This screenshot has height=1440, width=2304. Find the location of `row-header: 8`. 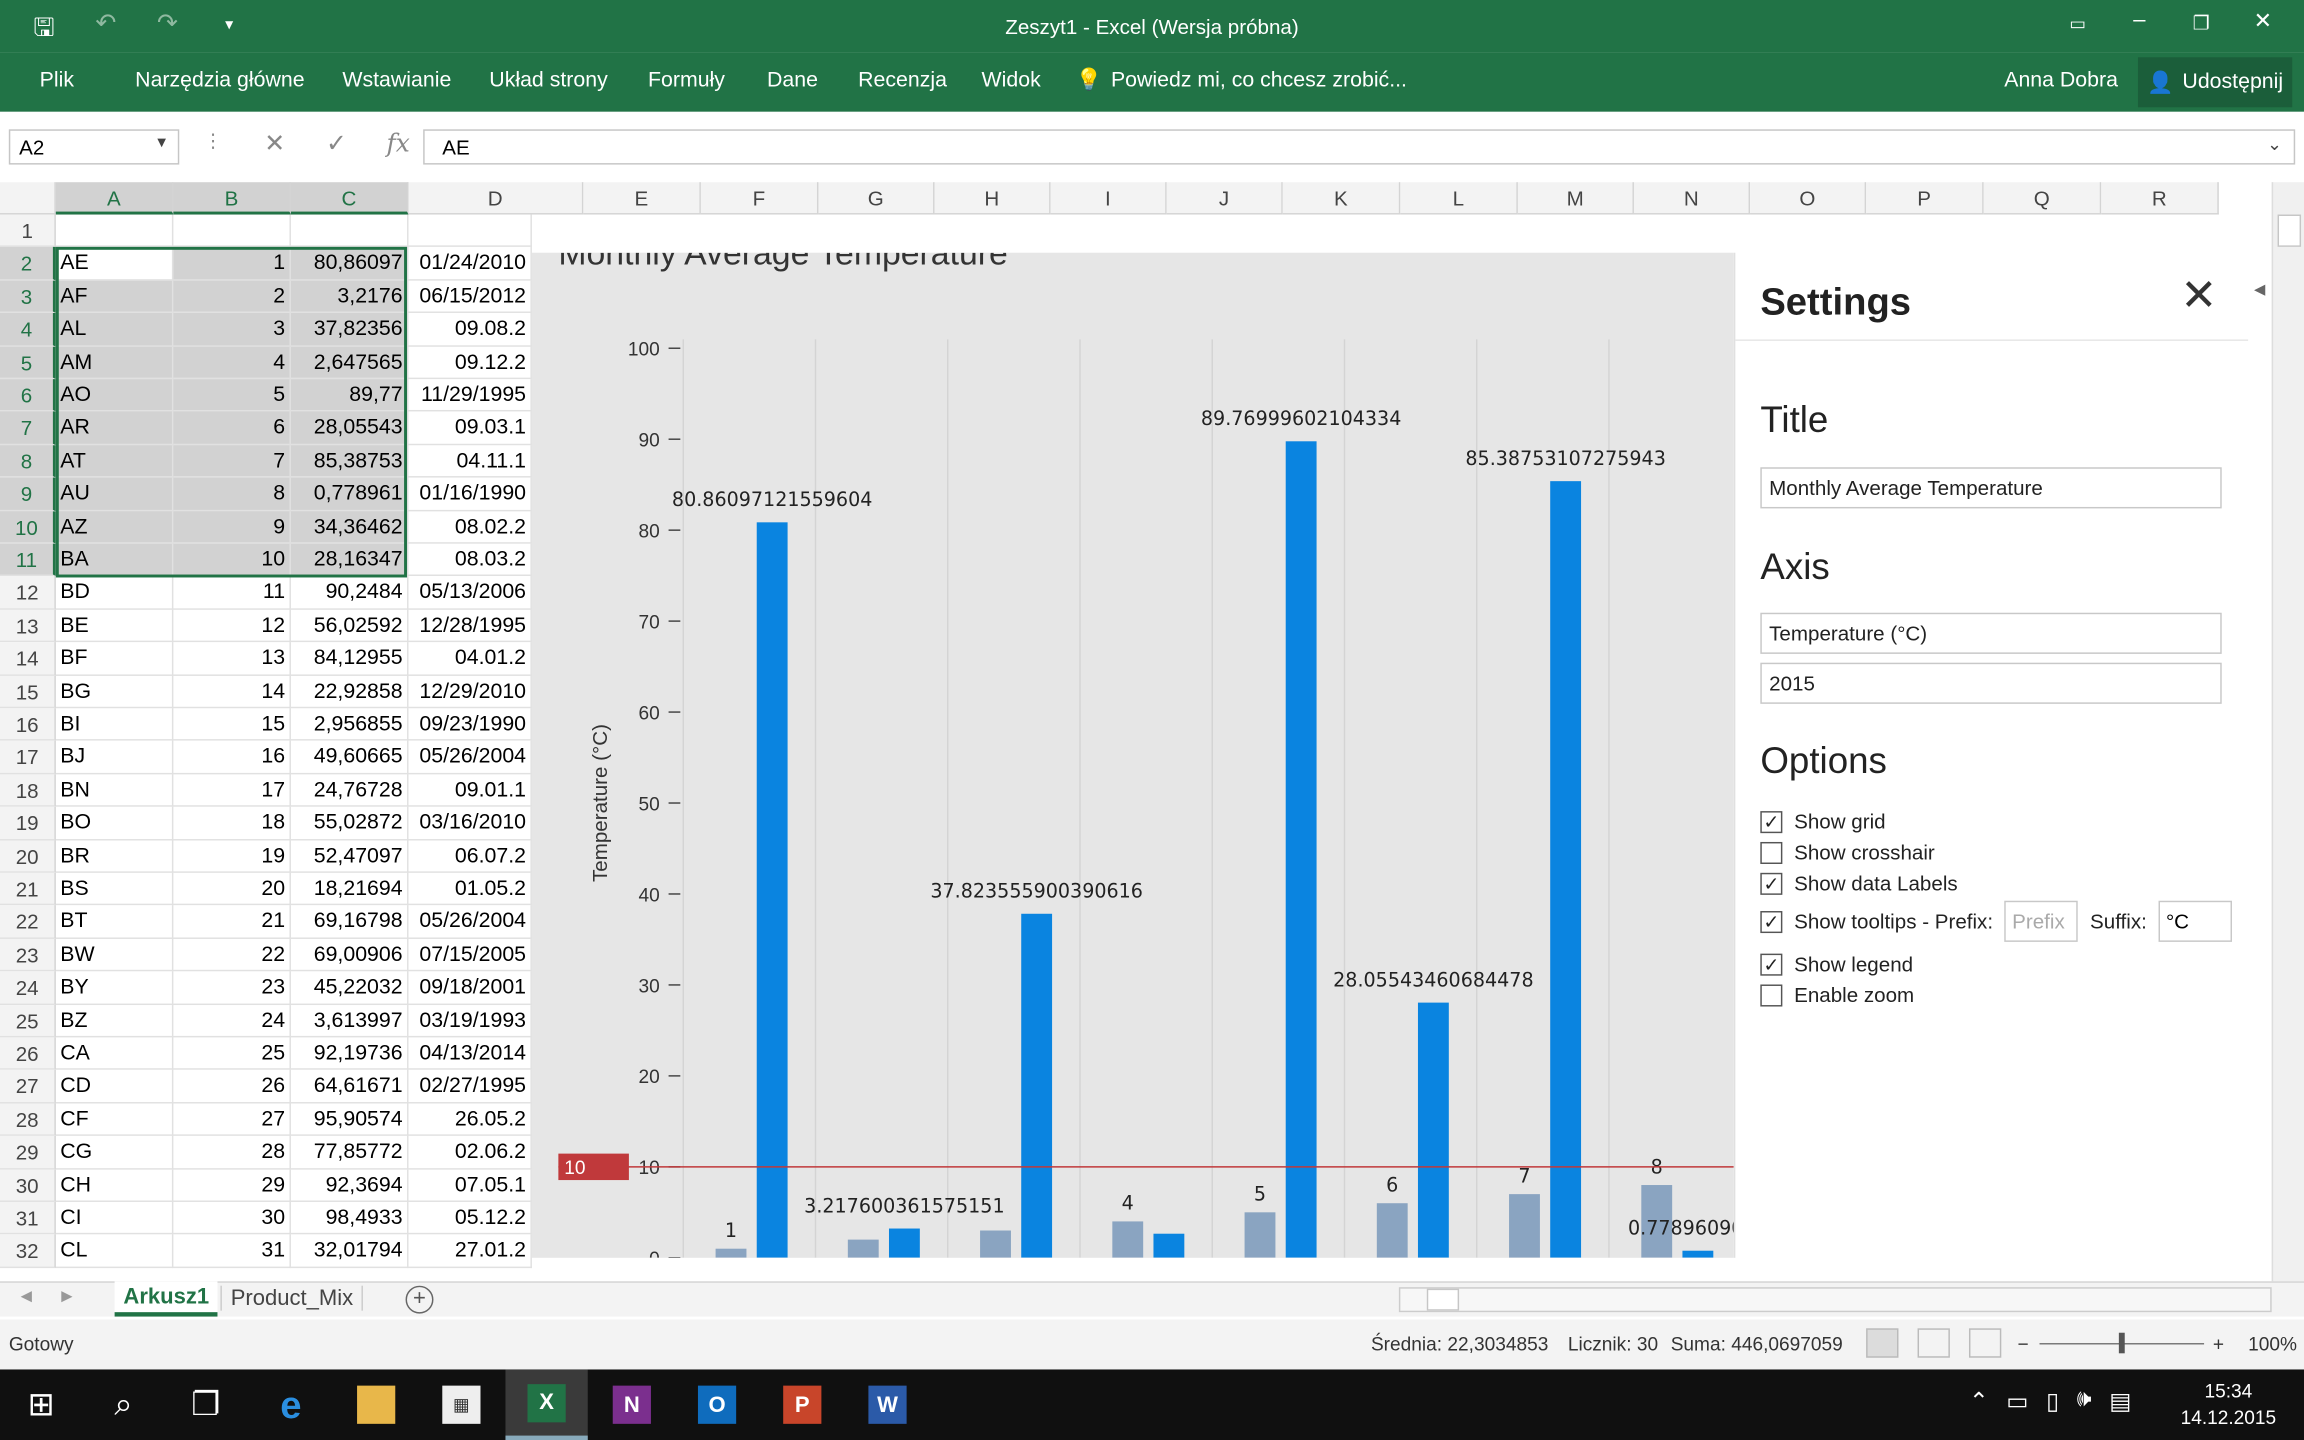

row-header: 8 is located at coordinates (28, 461).